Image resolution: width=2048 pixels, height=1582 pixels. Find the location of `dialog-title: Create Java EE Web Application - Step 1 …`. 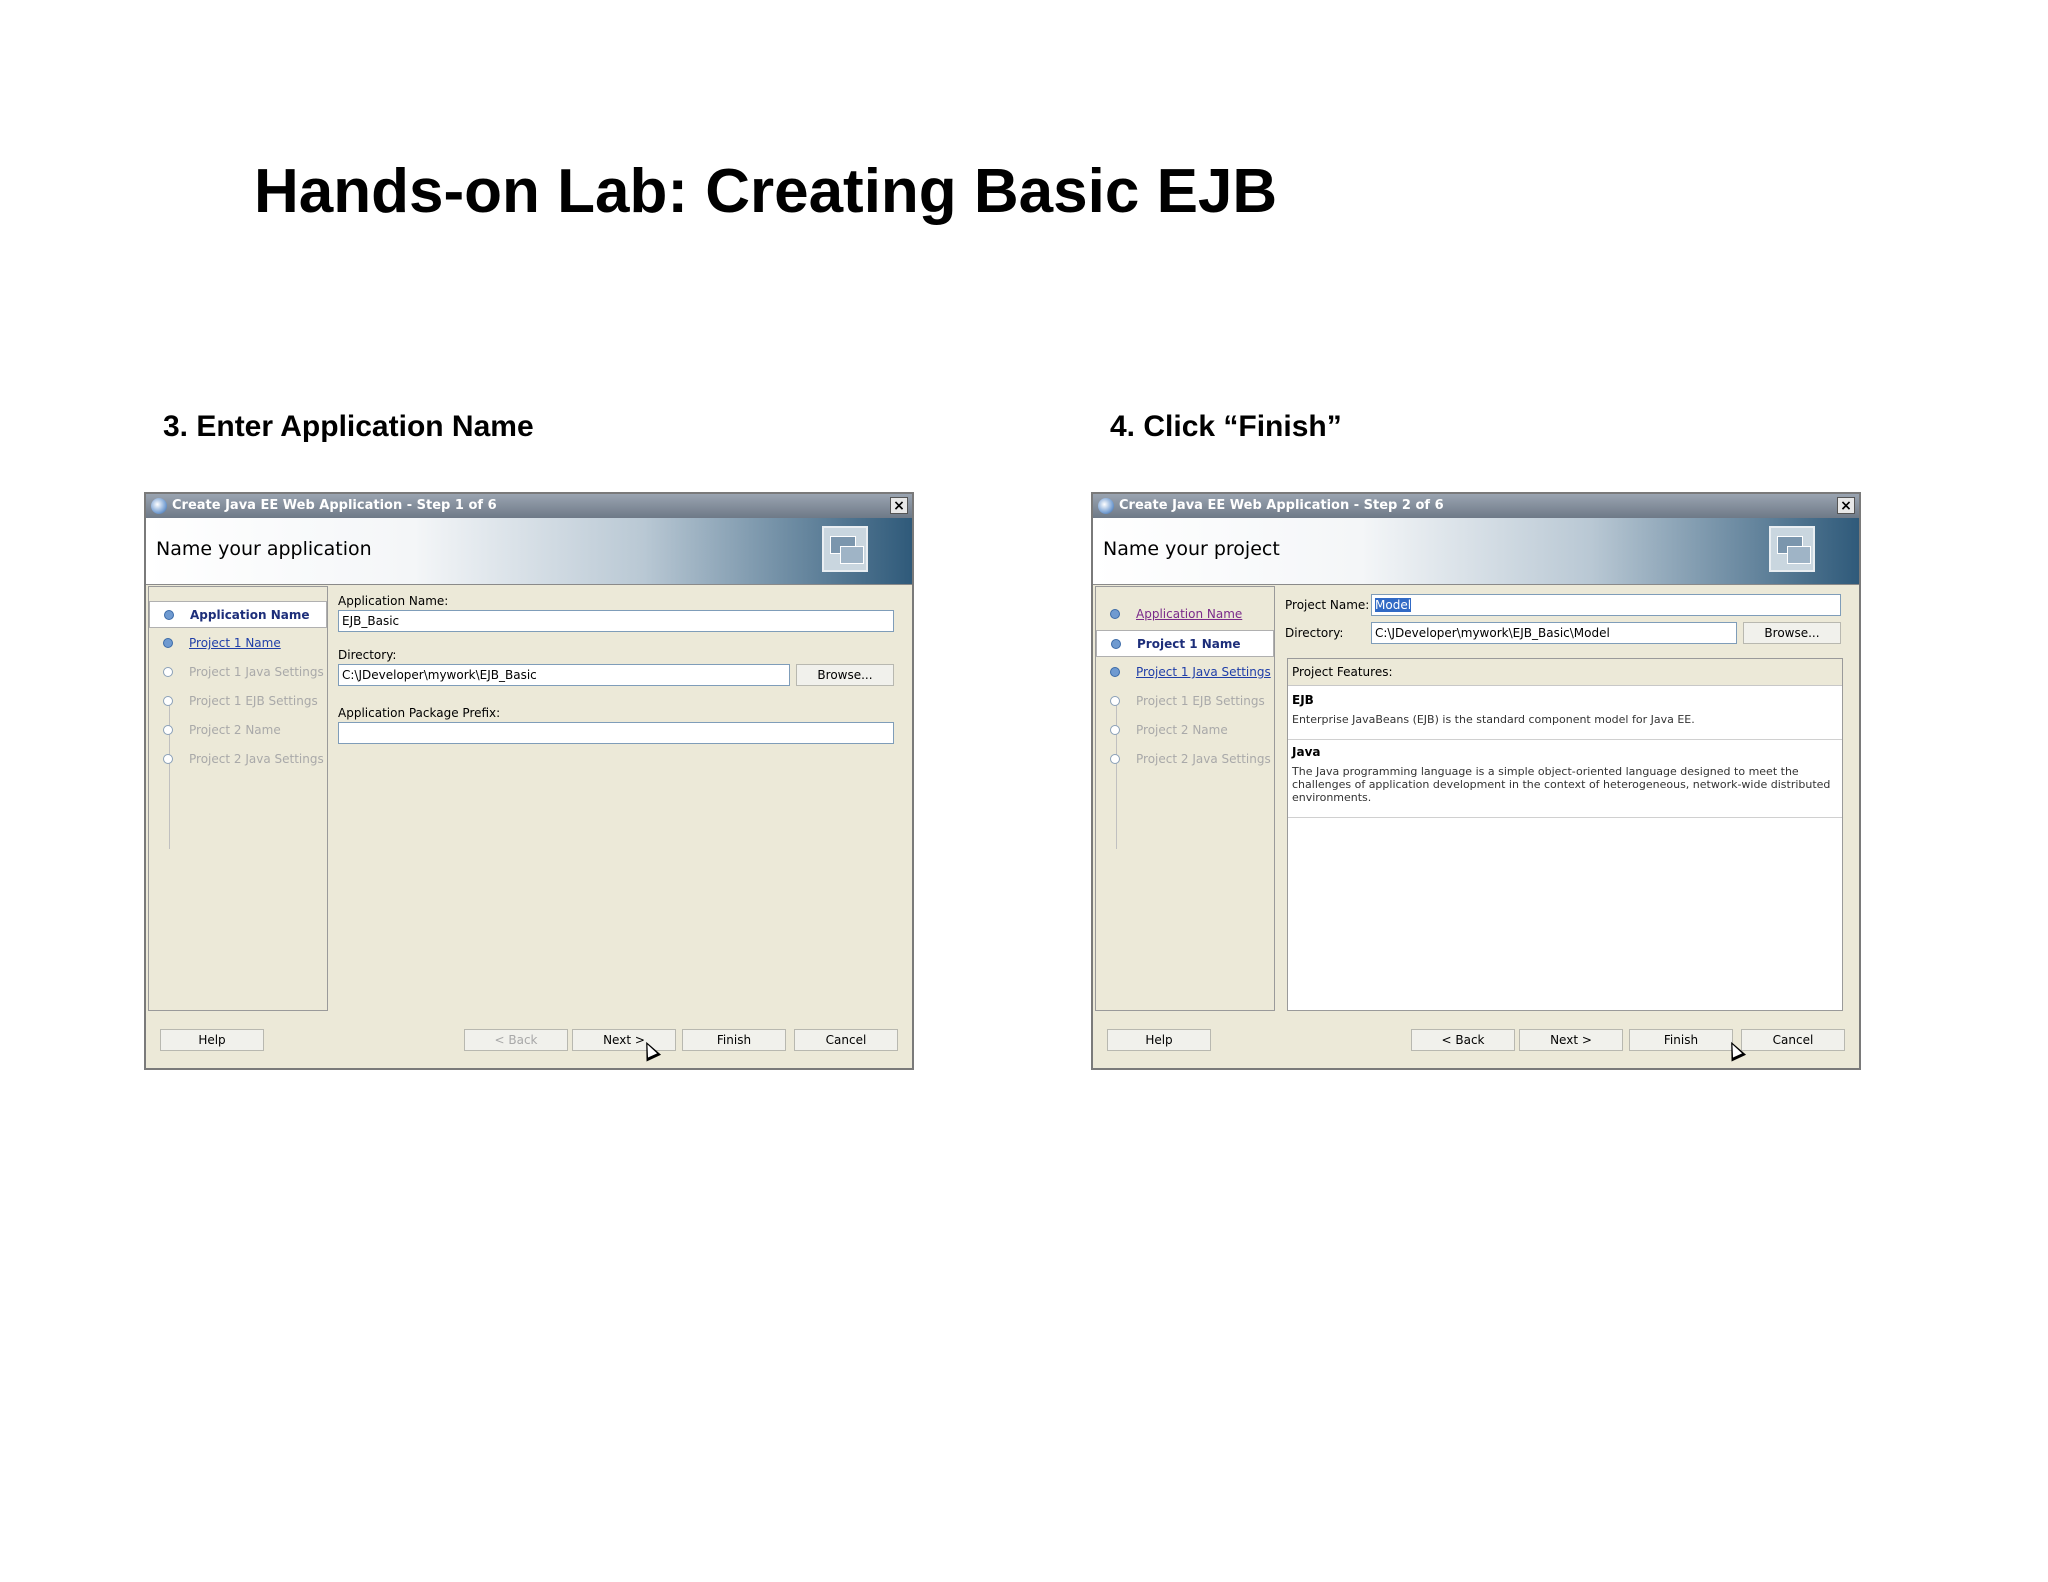

dialog-title: Create Java EE Web Application - Step 1 … is located at coordinates (334, 505).